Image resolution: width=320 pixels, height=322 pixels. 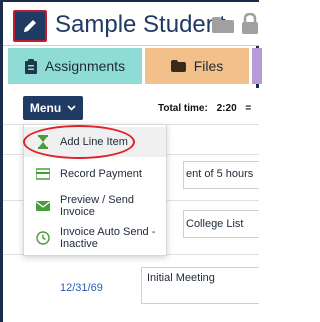 I want to click on tab-bar: Assignments Files, so click(x=132, y=66).